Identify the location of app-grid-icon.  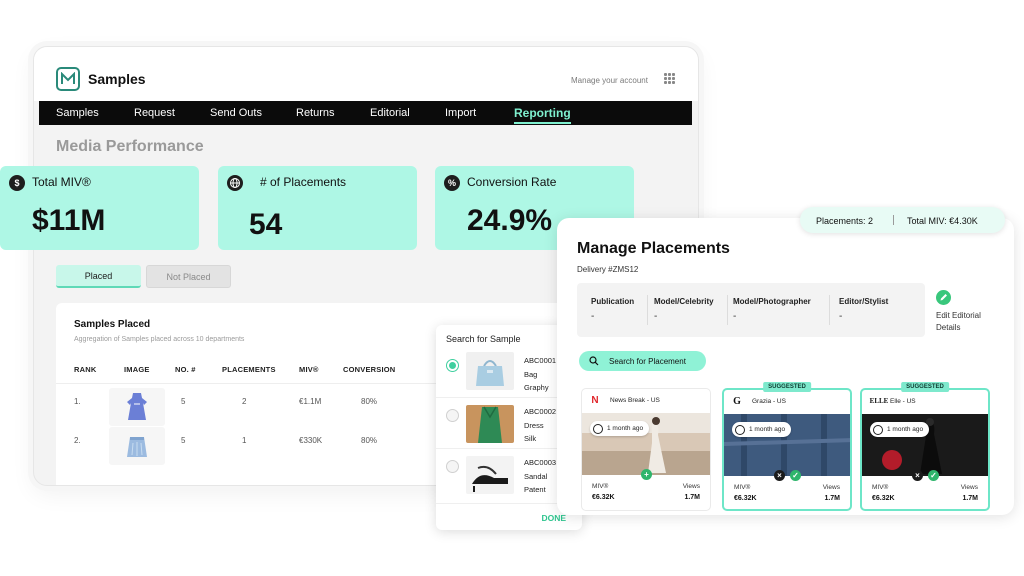
(669, 78).